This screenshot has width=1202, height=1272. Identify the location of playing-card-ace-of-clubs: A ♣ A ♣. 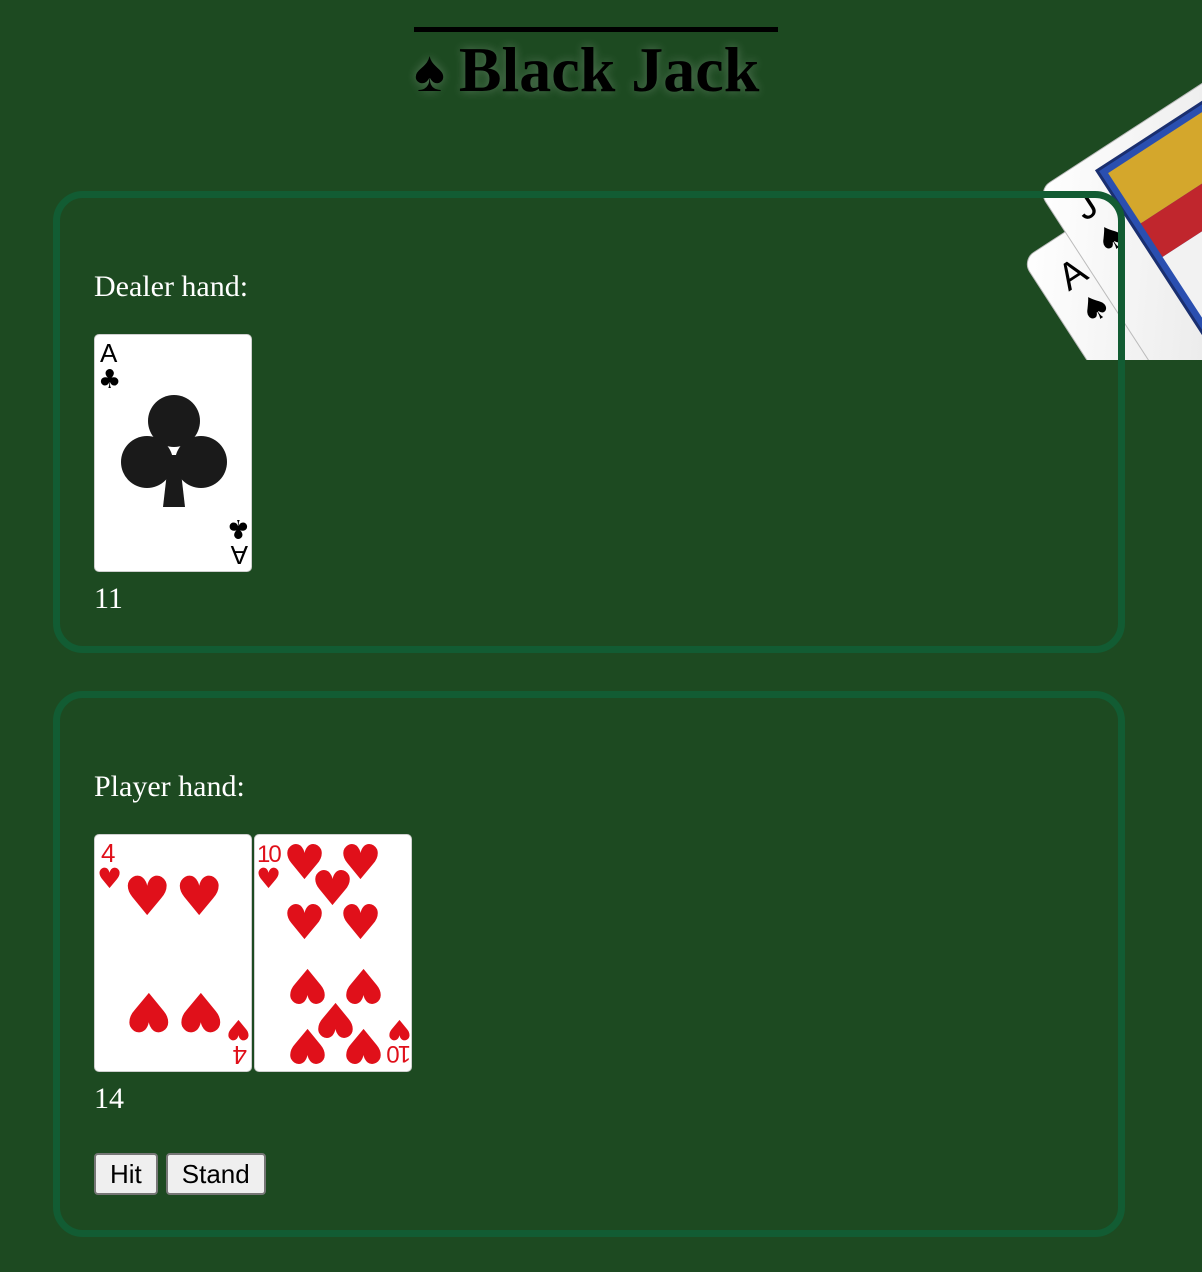
(173, 453).